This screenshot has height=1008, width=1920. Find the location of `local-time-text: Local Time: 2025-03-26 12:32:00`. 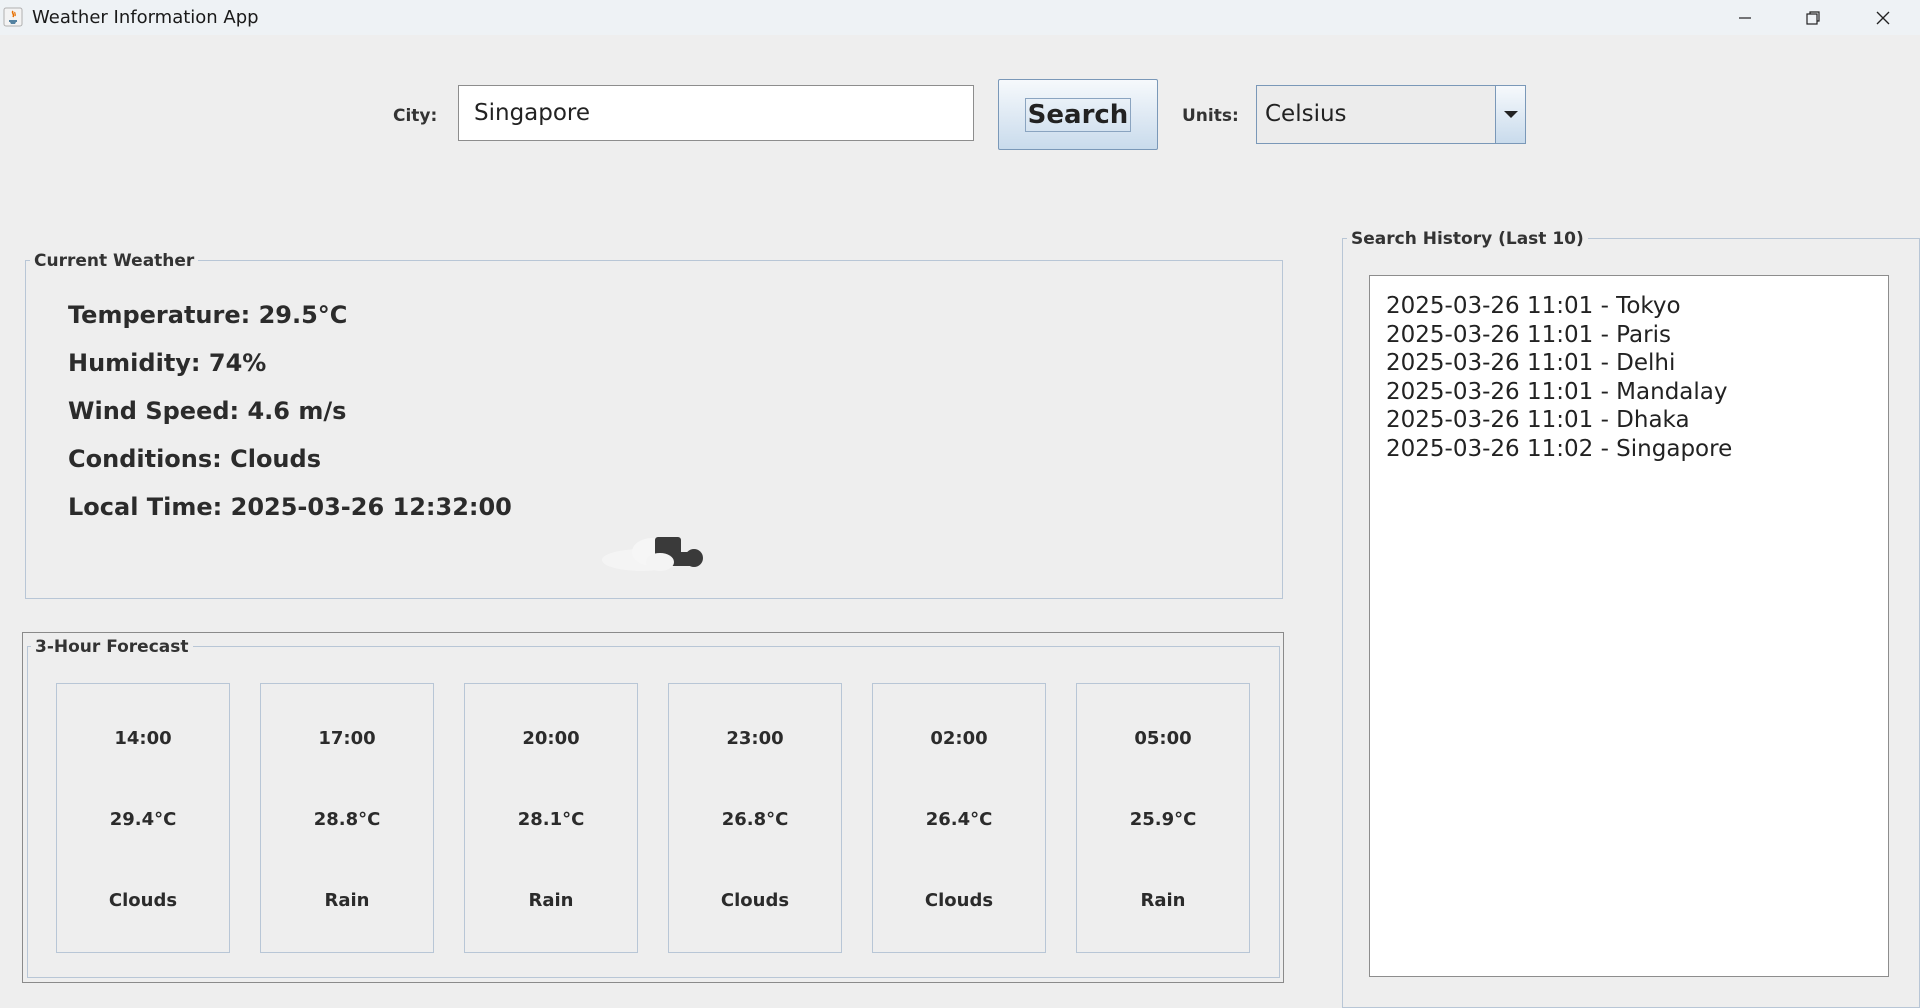

local-time-text: Local Time: 2025-03-26 12:32:00 is located at coordinates (290, 507).